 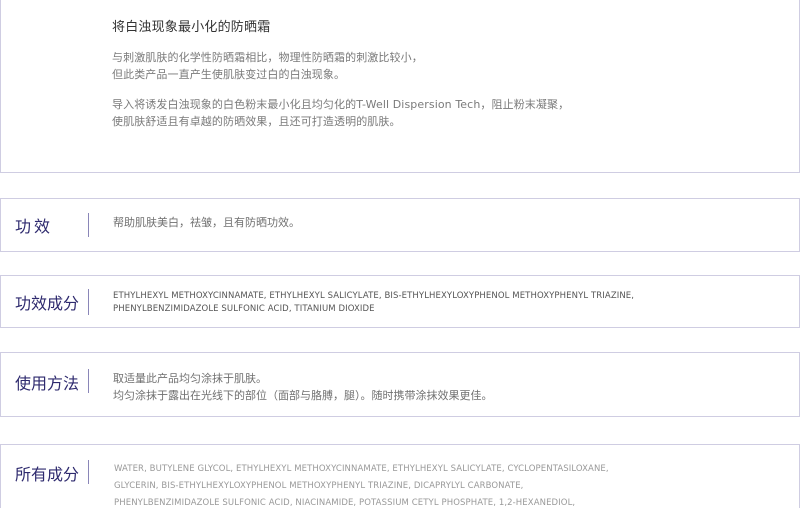 I want to click on usage-line1: 取适量此产品均匀涂抹于肌肤。, so click(x=190, y=378).